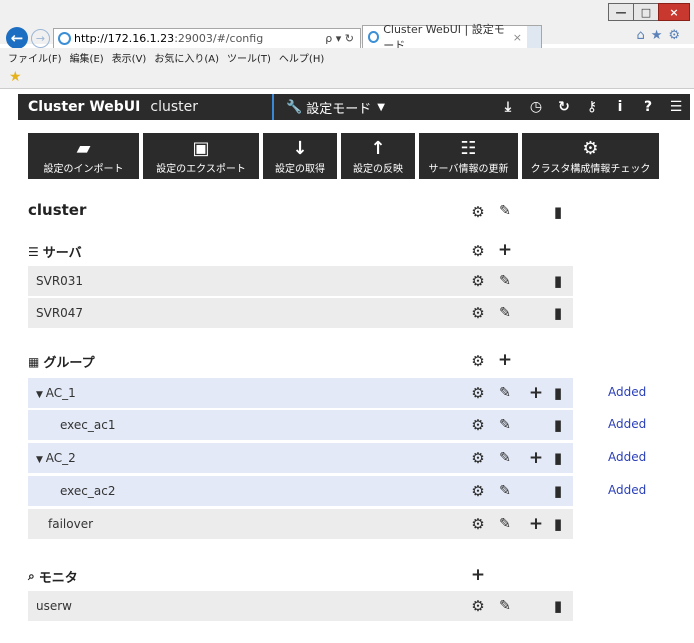 This screenshot has height=643, width=694. I want to click on groups-section-title: ▦ グループ, so click(61, 362).